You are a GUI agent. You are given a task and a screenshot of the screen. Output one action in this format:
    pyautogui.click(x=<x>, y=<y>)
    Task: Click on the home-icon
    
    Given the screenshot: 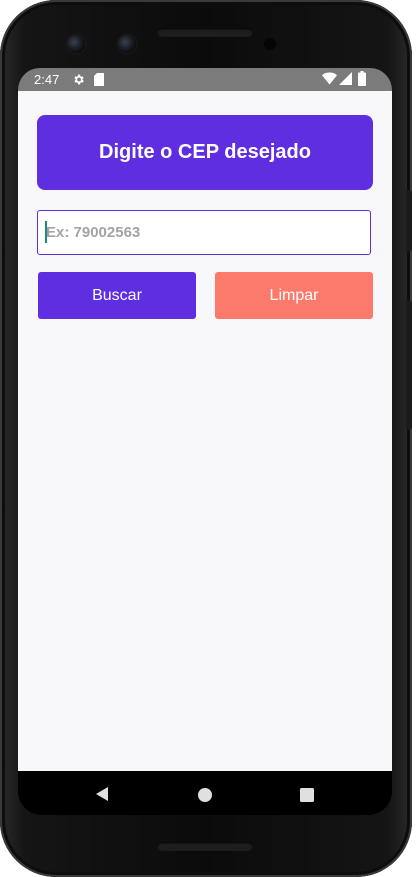 What is the action you would take?
    pyautogui.click(x=205, y=797)
    